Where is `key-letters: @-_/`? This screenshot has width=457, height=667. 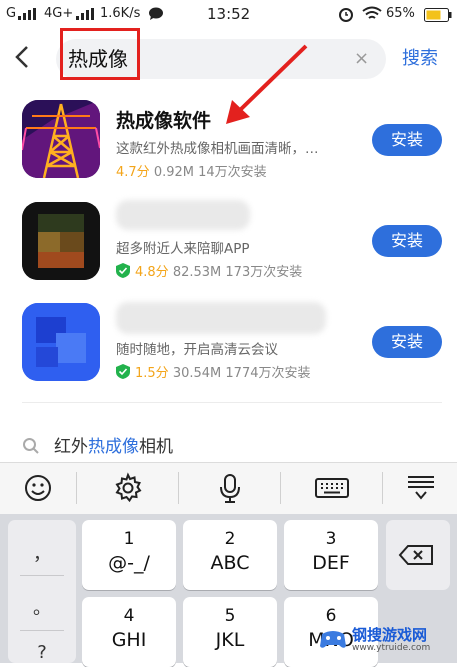
key-letters: @-_/ is located at coordinates (129, 563).